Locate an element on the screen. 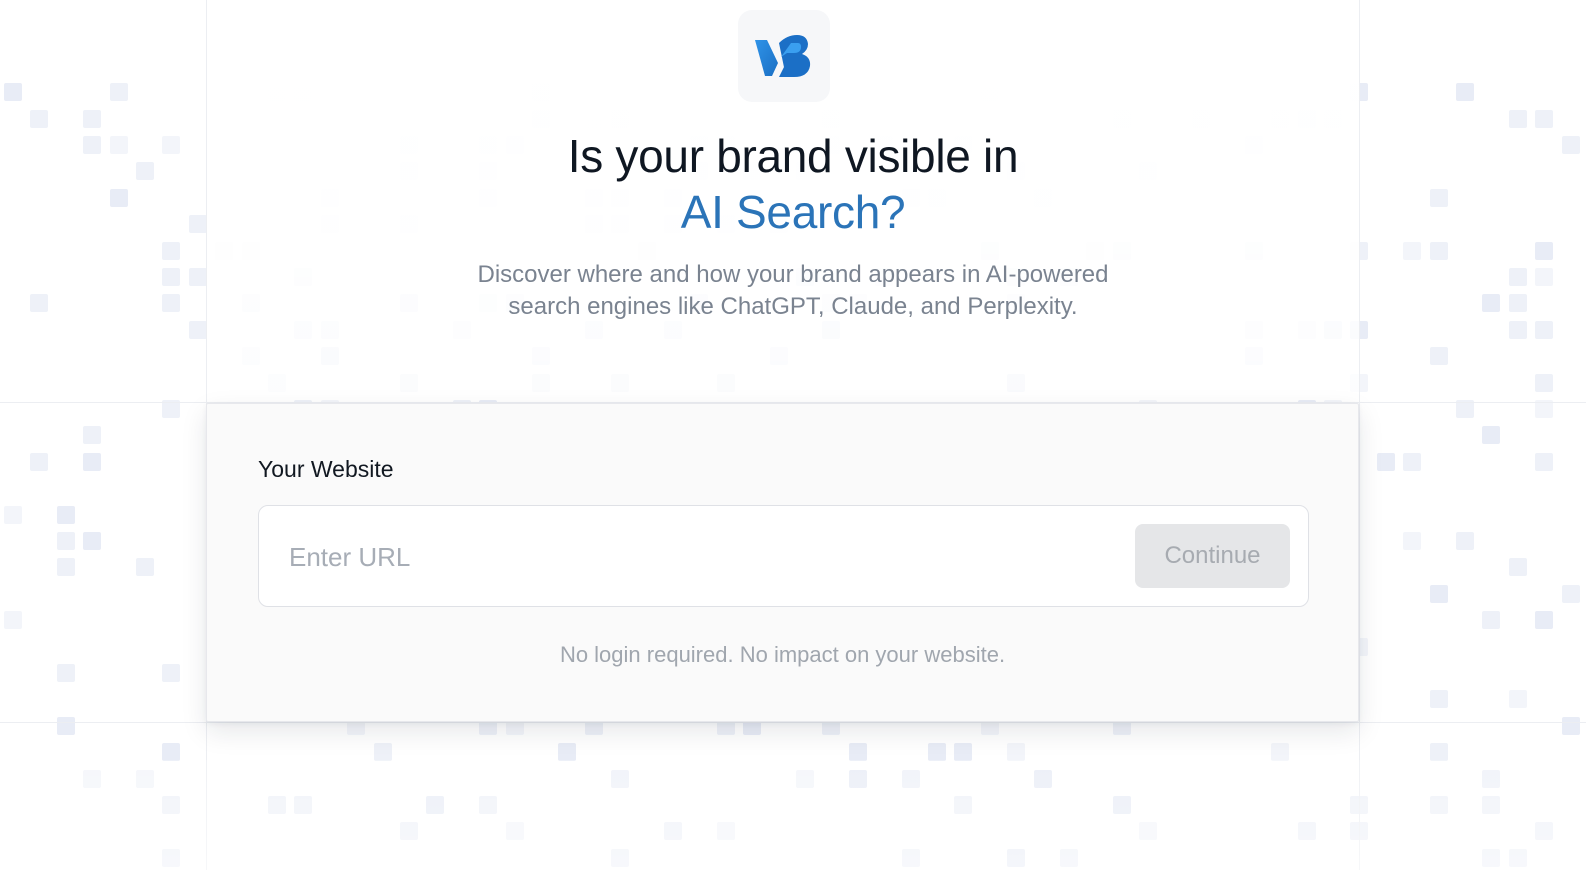 Image resolution: width=1586 pixels, height=870 pixels. website-label: Your Website is located at coordinates (326, 469).